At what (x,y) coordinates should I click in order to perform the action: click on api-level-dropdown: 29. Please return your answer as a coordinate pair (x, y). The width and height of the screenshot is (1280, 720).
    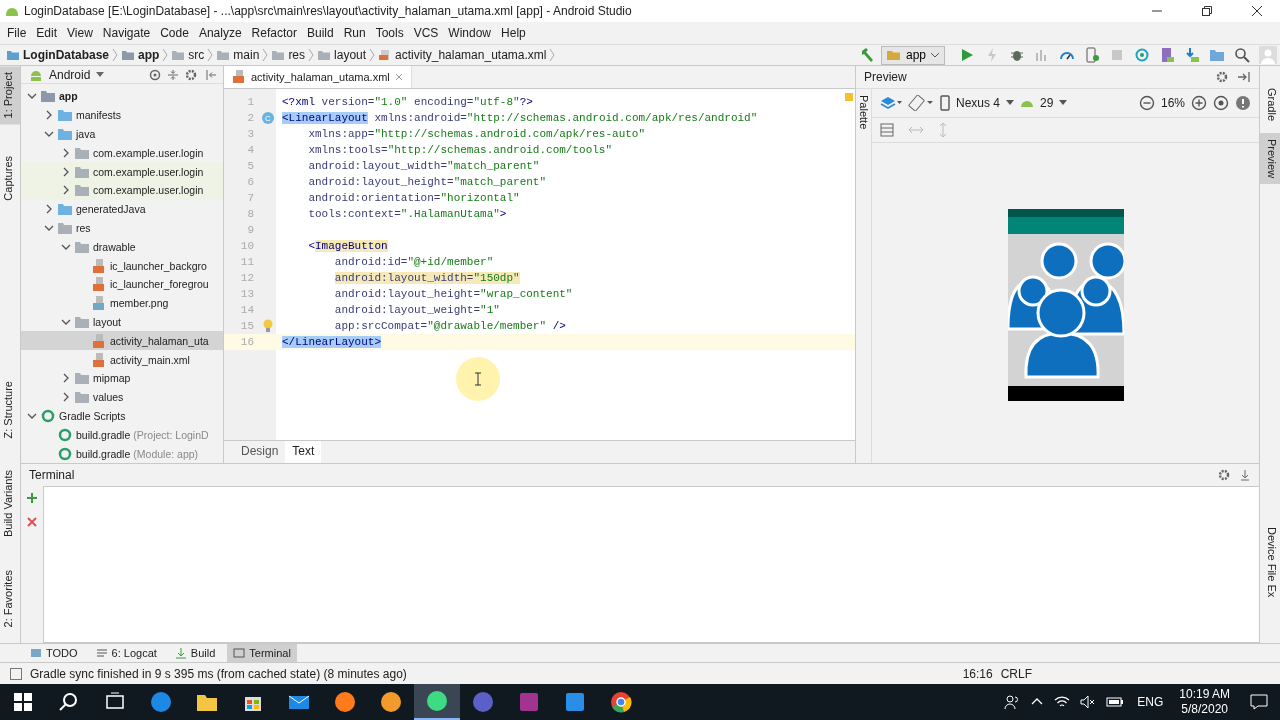
    Looking at the image, I should click on (1047, 103).